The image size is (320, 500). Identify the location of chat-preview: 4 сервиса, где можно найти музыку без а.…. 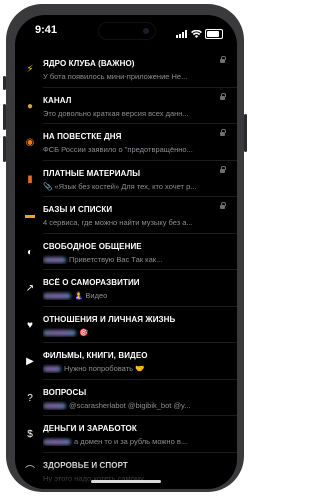
(137, 222).